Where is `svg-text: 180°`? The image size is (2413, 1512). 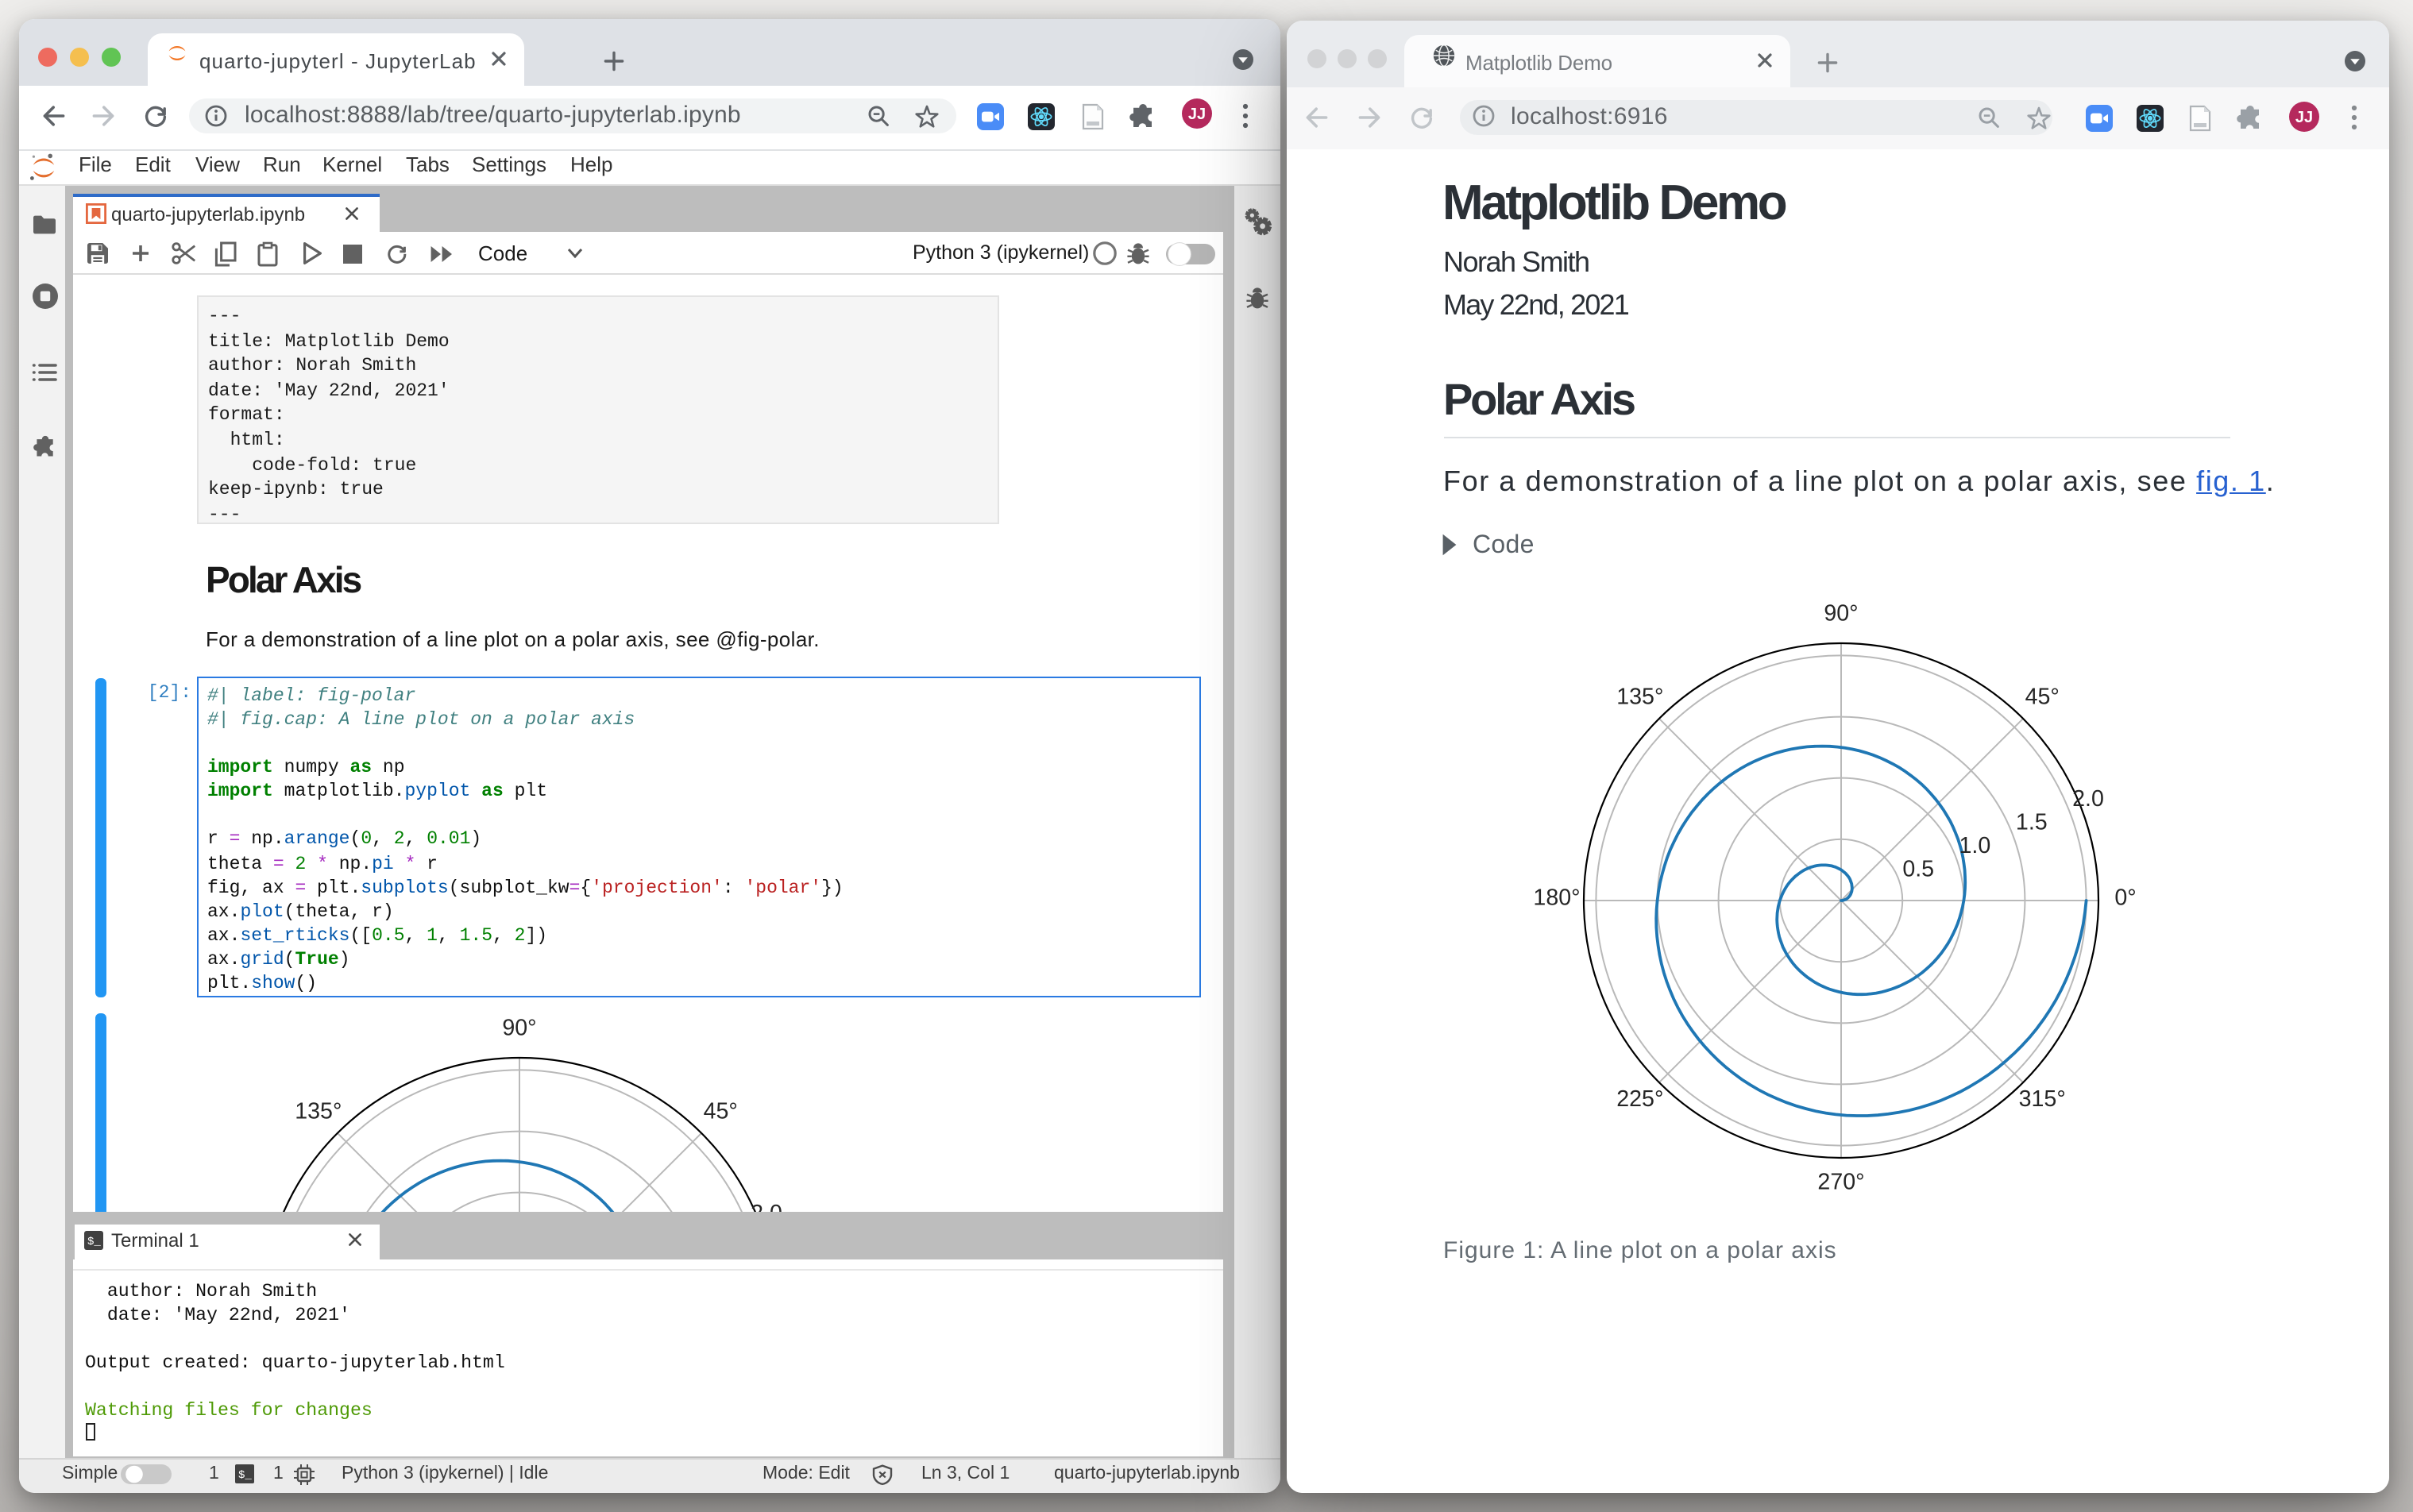 svg-text: 180° is located at coordinates (1556, 898).